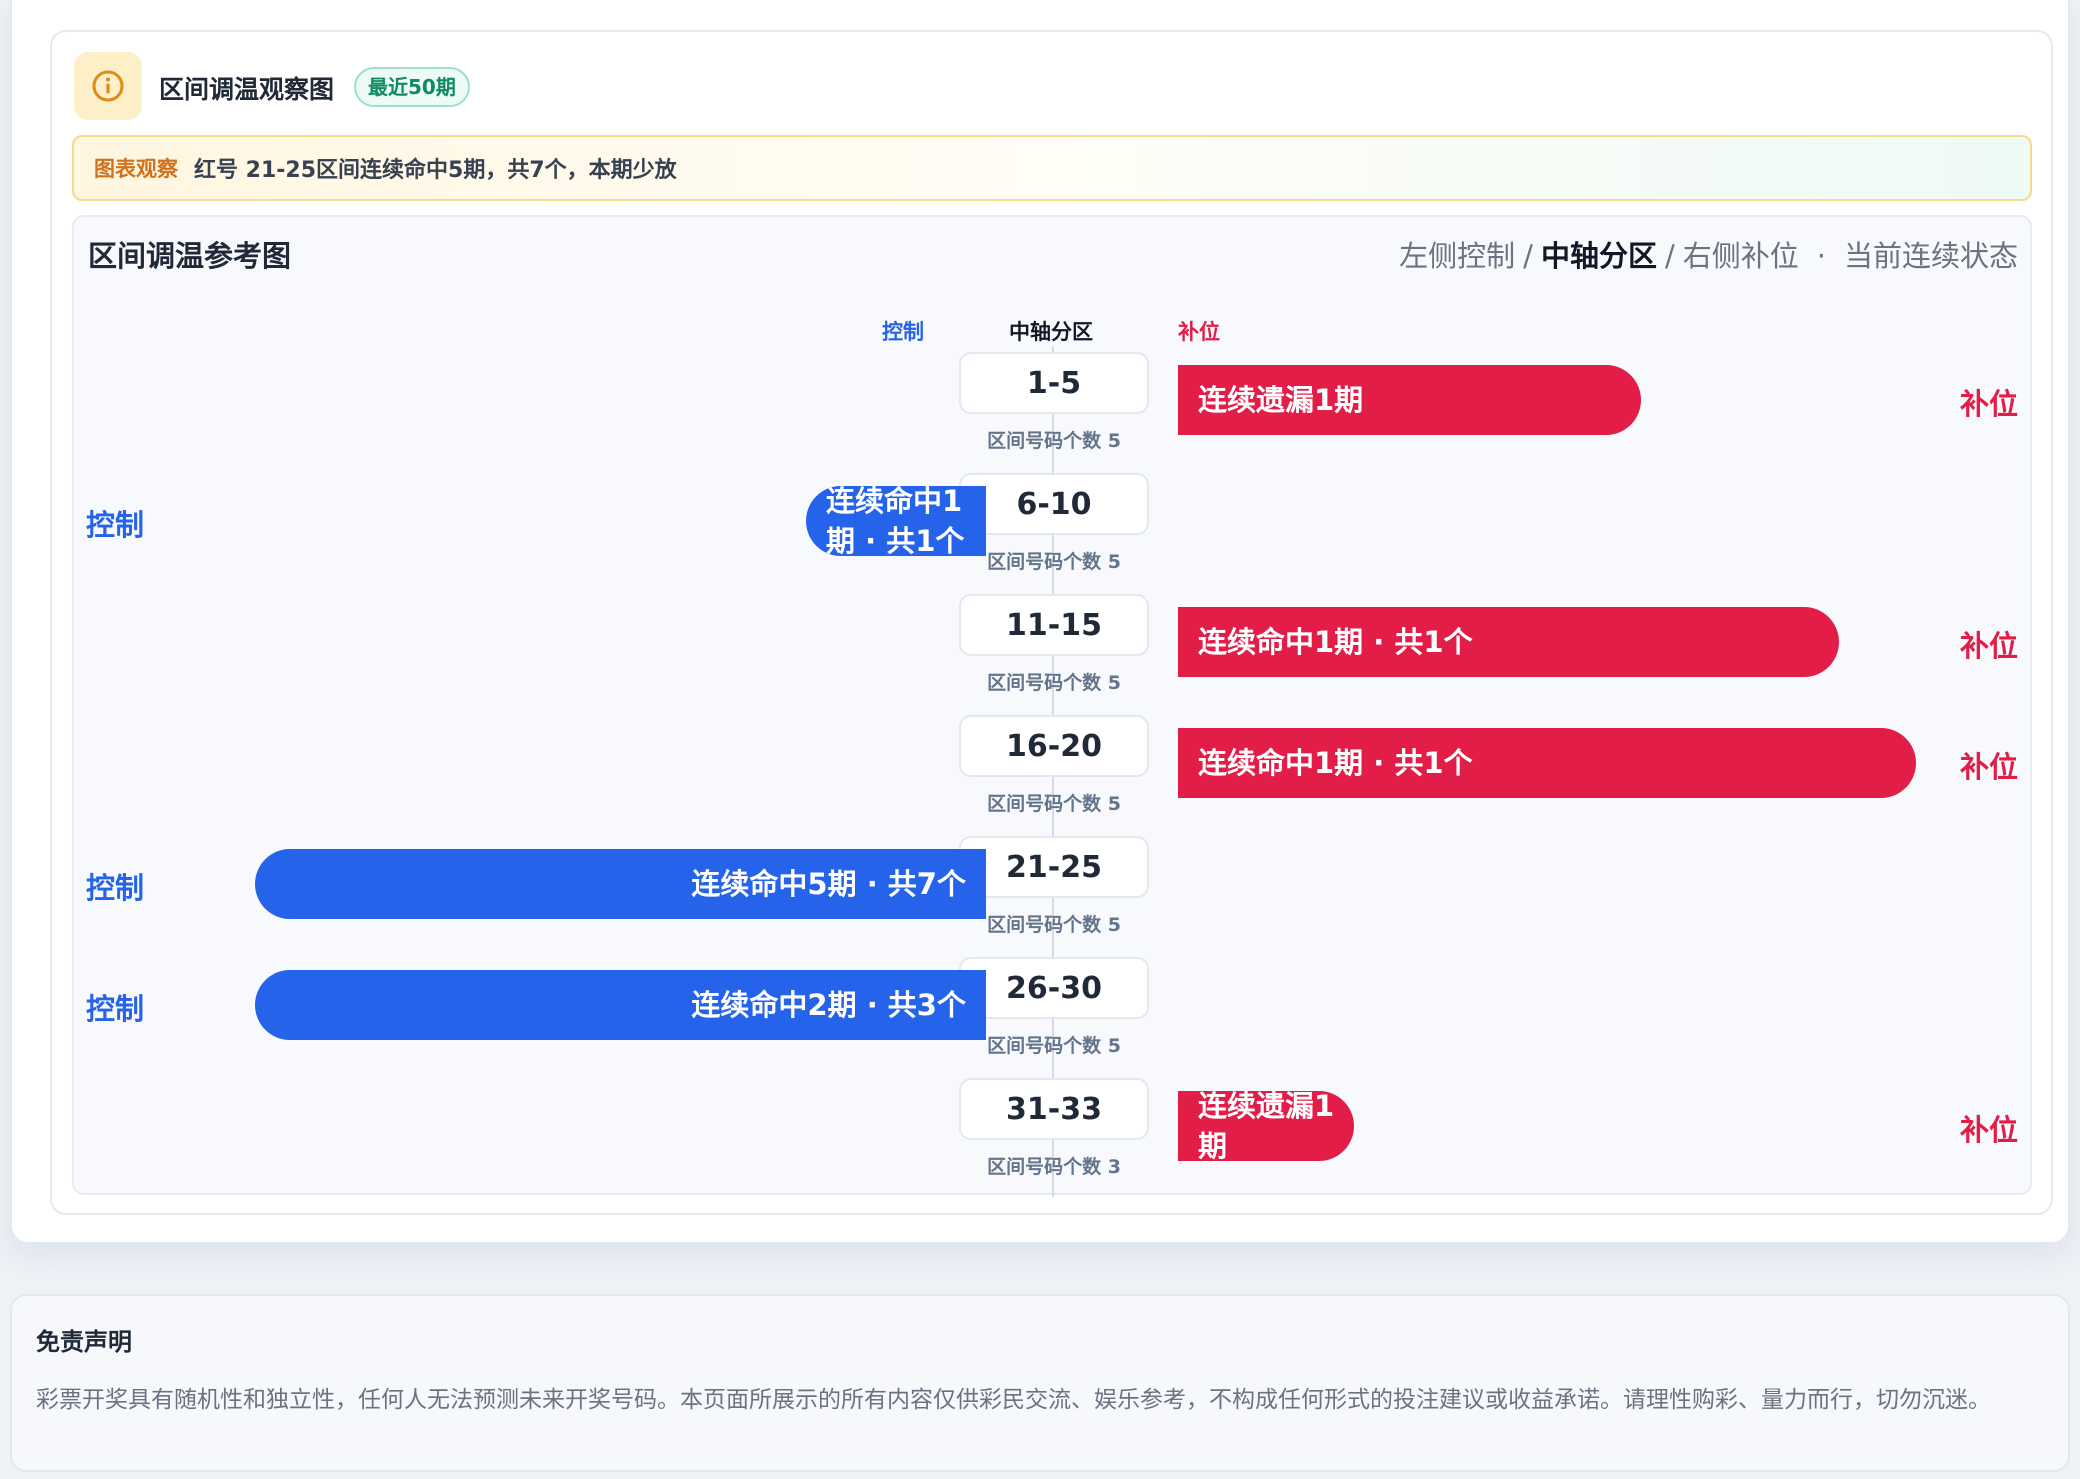  What do you see at coordinates (1054, 746) in the screenshot?
I see `zone-label: 16-20` at bounding box center [1054, 746].